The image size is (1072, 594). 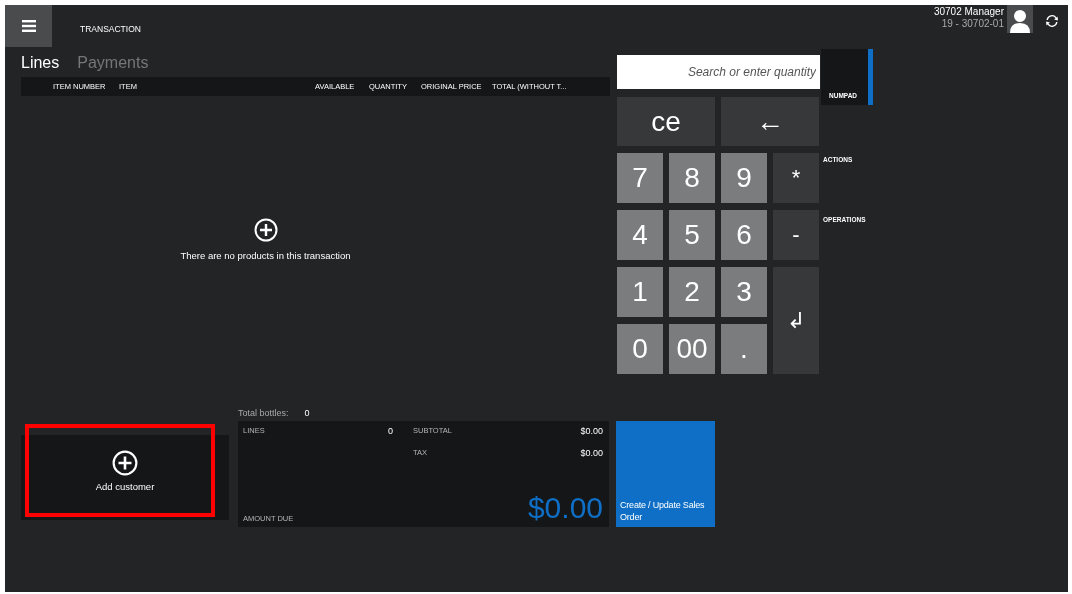 I want to click on bottles-count: 0, so click(x=307, y=413).